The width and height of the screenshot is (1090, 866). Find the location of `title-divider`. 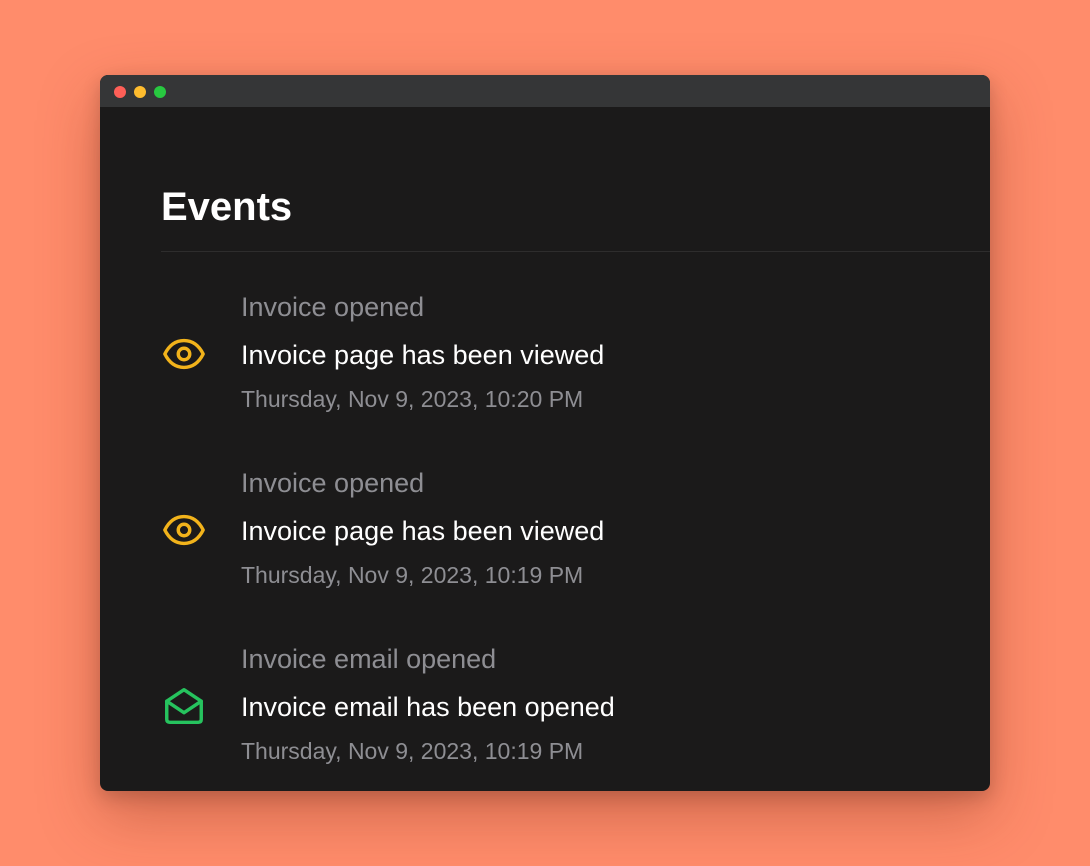

title-divider is located at coordinates (575, 251).